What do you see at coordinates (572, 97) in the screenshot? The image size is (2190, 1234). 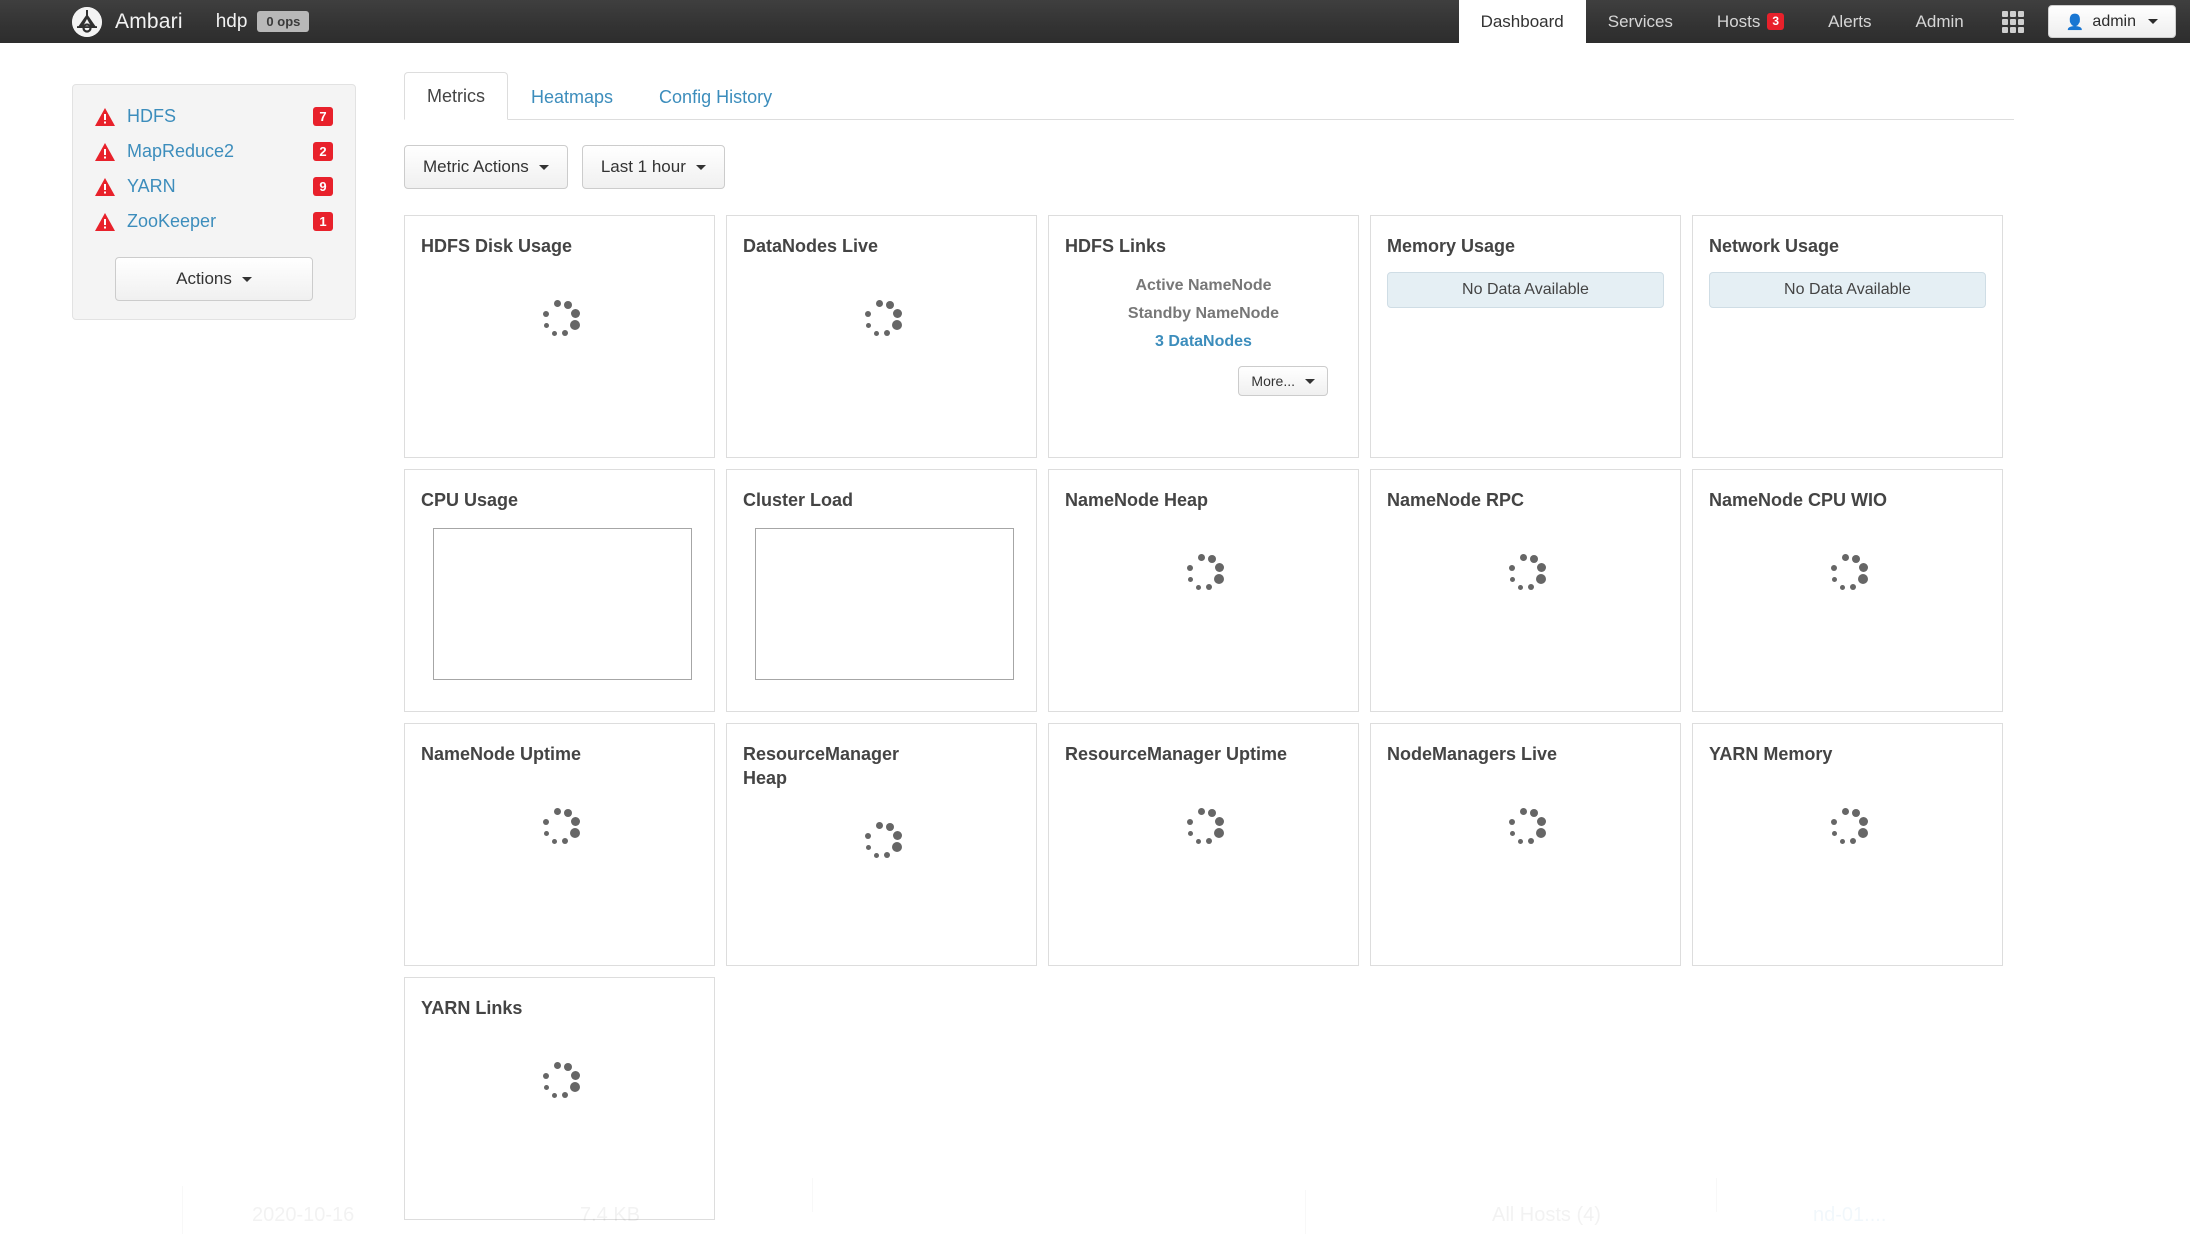 I see `tab-heatmaps: Heatmaps` at bounding box center [572, 97].